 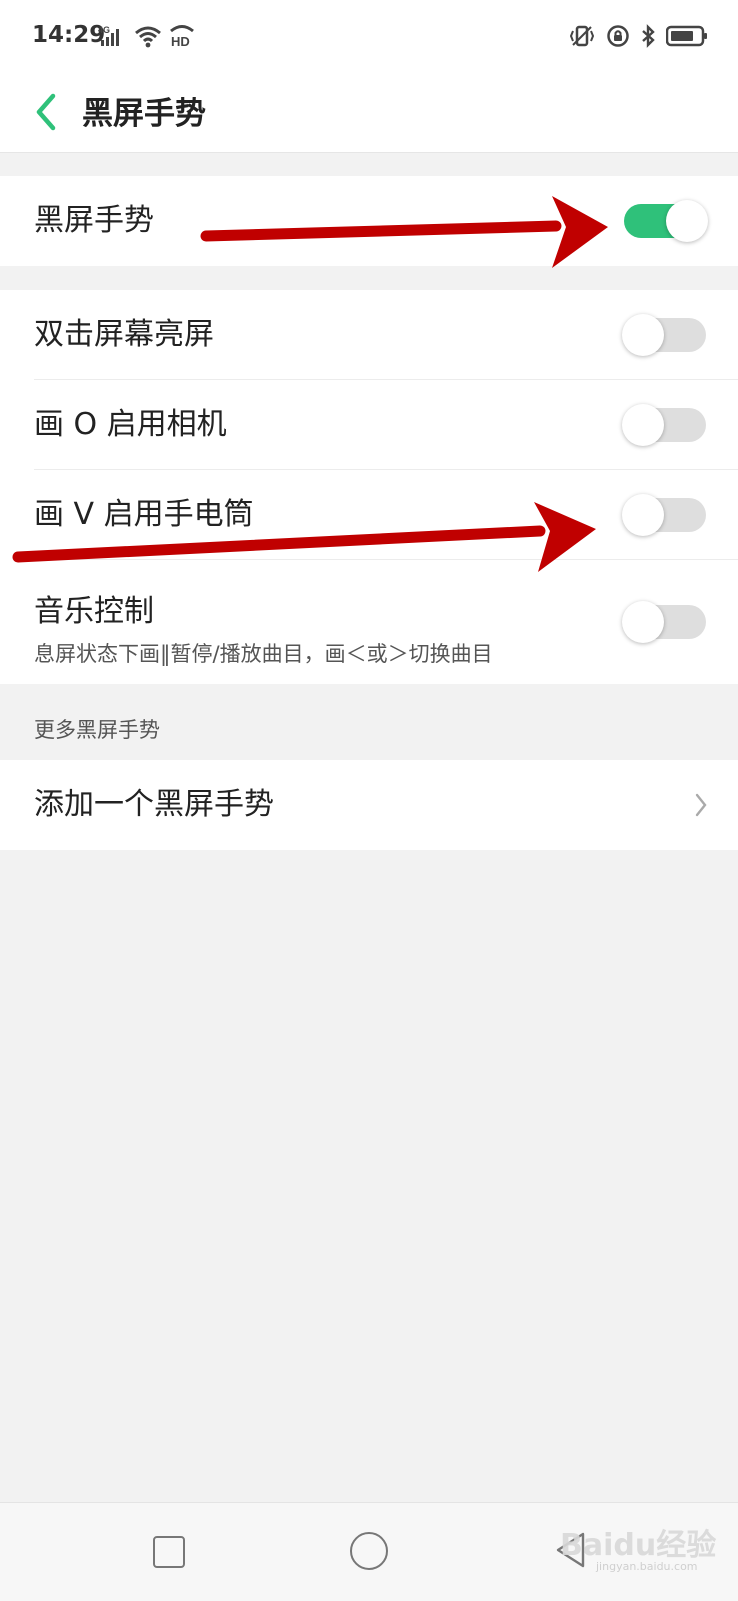 I want to click on hd-call-icon: HD, so click(x=182, y=38).